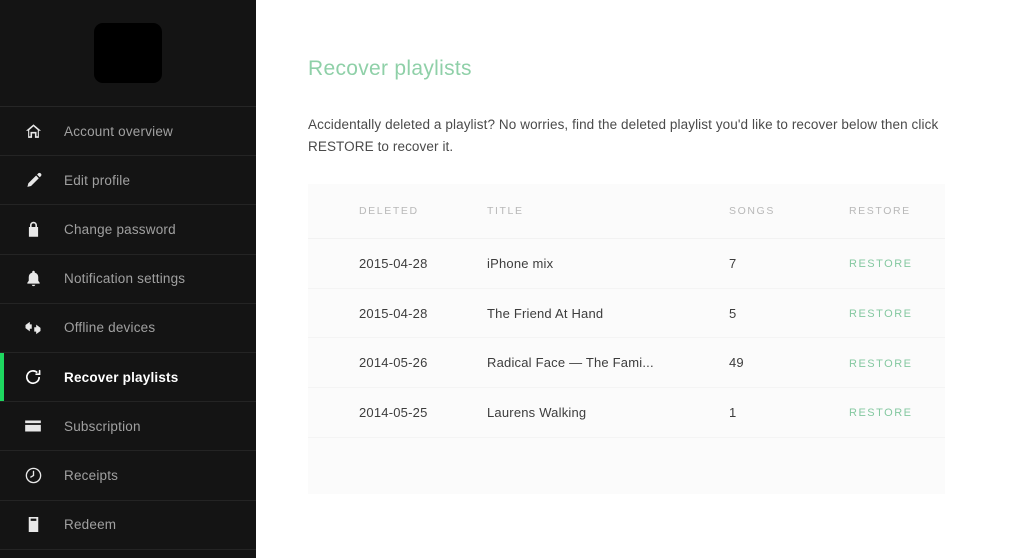 Image resolution: width=1023 pixels, height=558 pixels. Describe the element at coordinates (33, 475) in the screenshot. I see `clock-icon` at that location.